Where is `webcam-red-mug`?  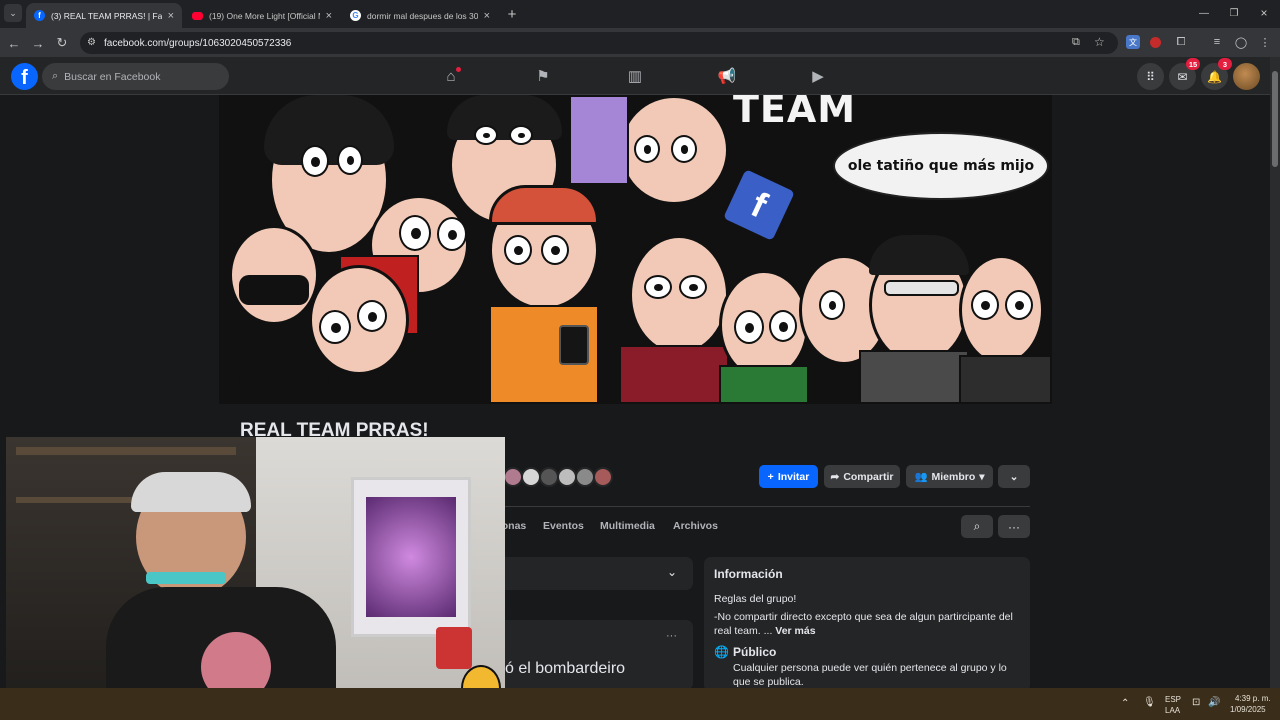 webcam-red-mug is located at coordinates (454, 648).